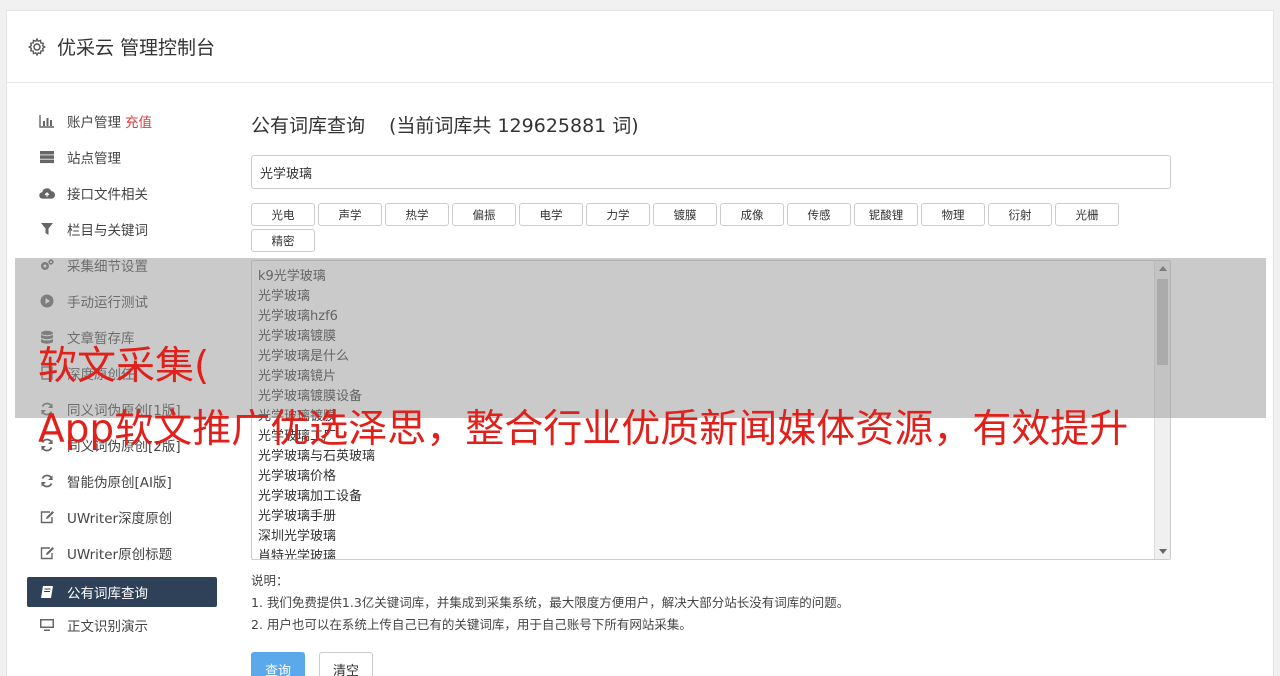  Describe the element at coordinates (107, 195) in the screenshot. I see `sidebar-item-label: 接口文件相关` at that location.